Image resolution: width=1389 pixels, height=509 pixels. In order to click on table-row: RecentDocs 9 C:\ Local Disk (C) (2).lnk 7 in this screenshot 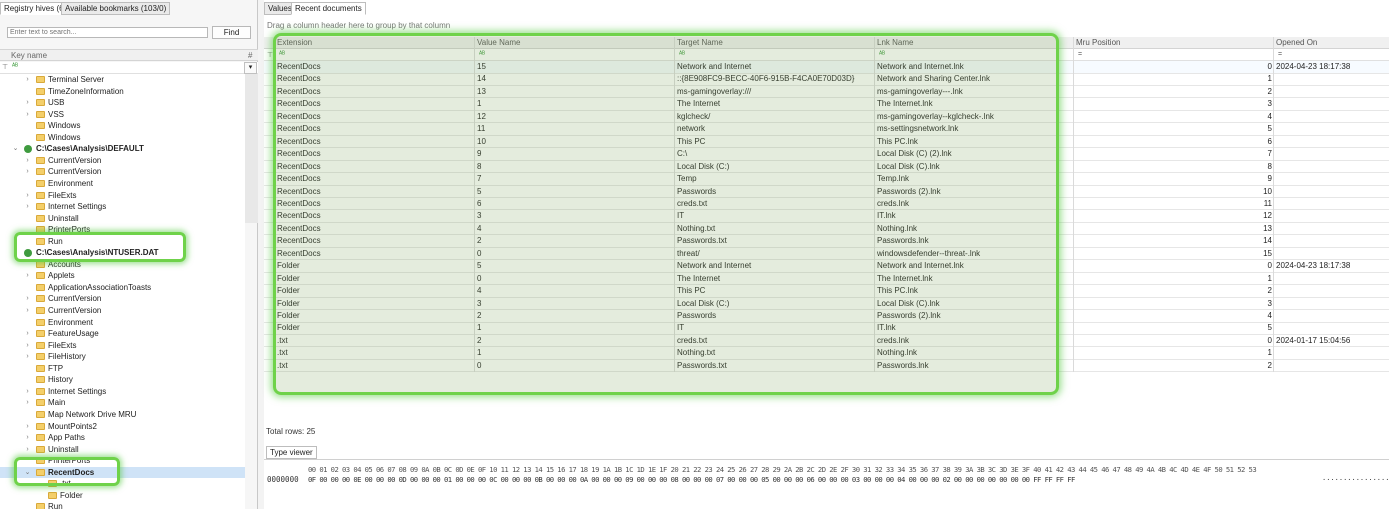, I will do `click(826, 154)`.